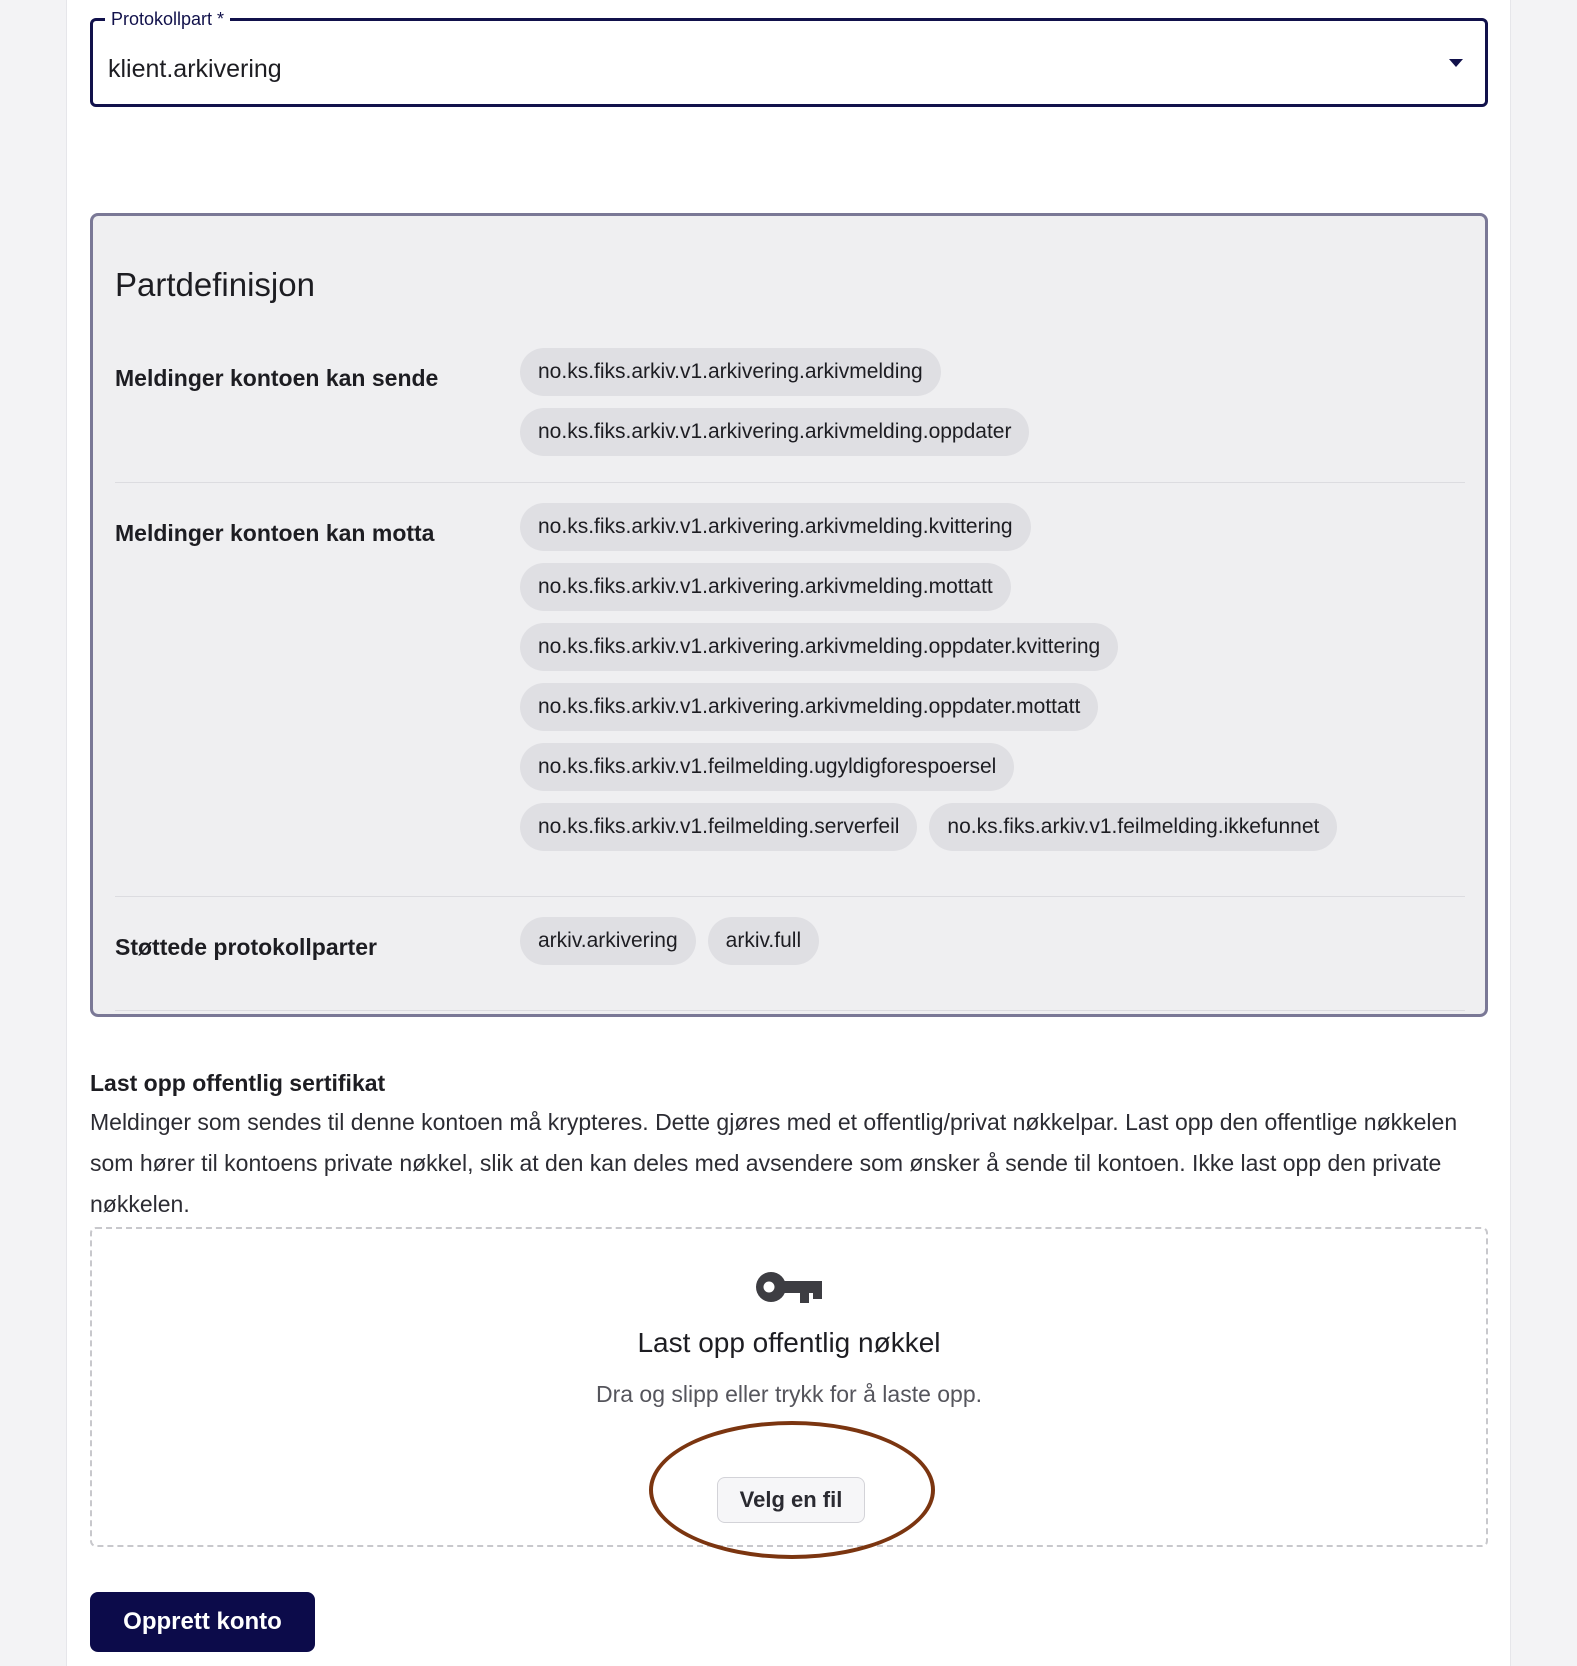  I want to click on supported-protocol-parts-chips: arkiv.arkivering arkiv.full, so click(992, 947).